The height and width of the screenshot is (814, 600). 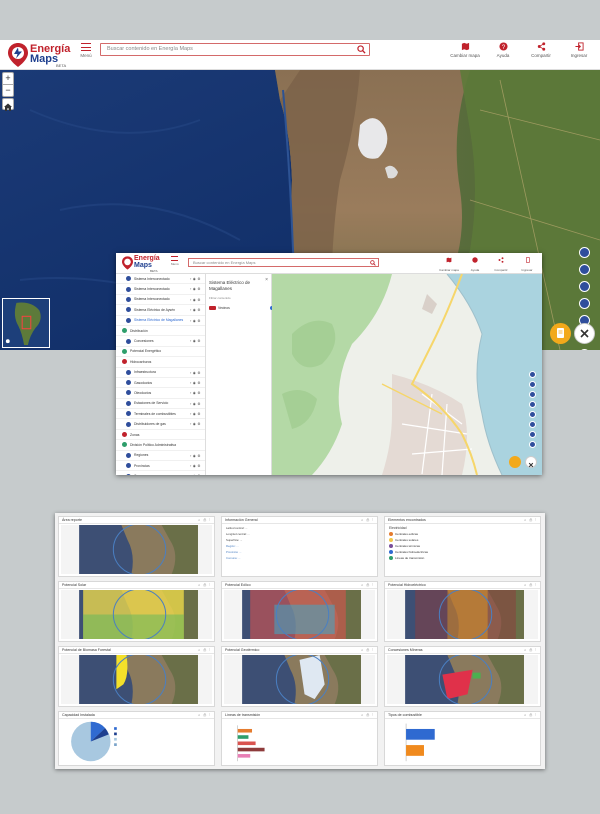 I want to click on sidebar-item: Potencial Energético, so click(x=160, y=352).